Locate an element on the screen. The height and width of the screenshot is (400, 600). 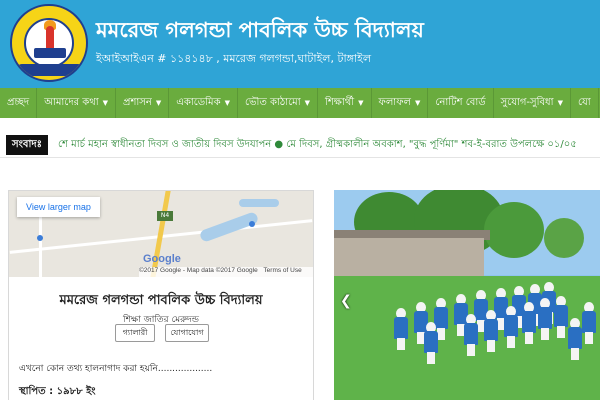
nav-item-label: শিক্ষার্থী is located at coordinates (340, 102).